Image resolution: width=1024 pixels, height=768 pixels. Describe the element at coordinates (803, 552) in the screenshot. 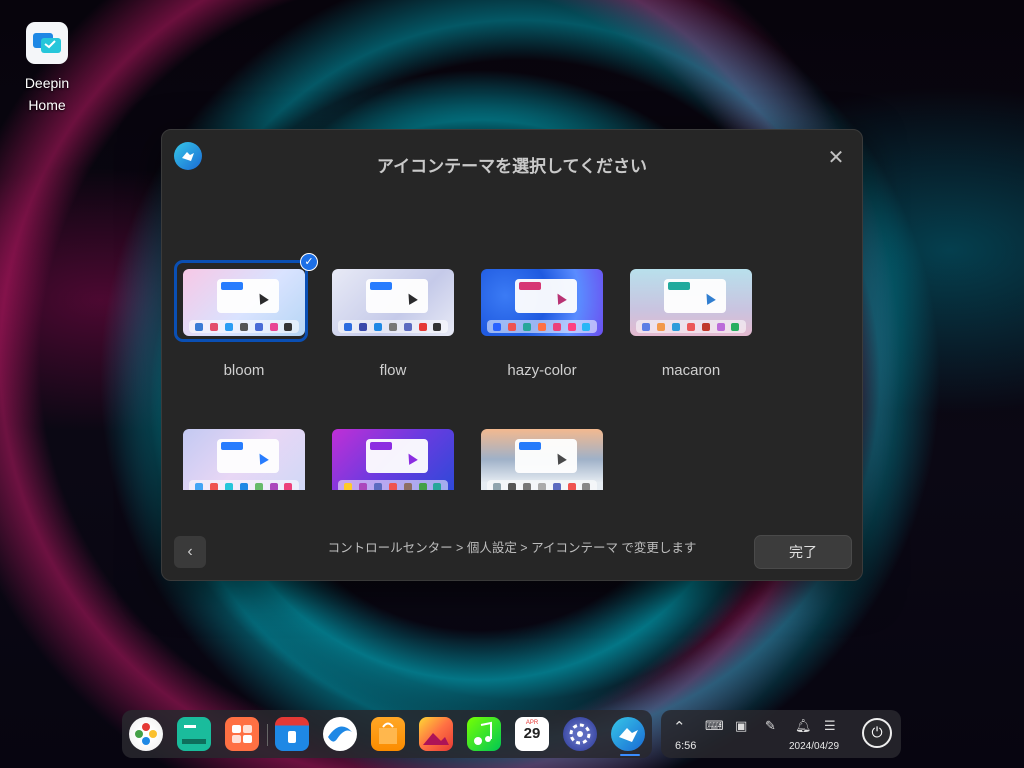

I see `done-button: 完了` at that location.